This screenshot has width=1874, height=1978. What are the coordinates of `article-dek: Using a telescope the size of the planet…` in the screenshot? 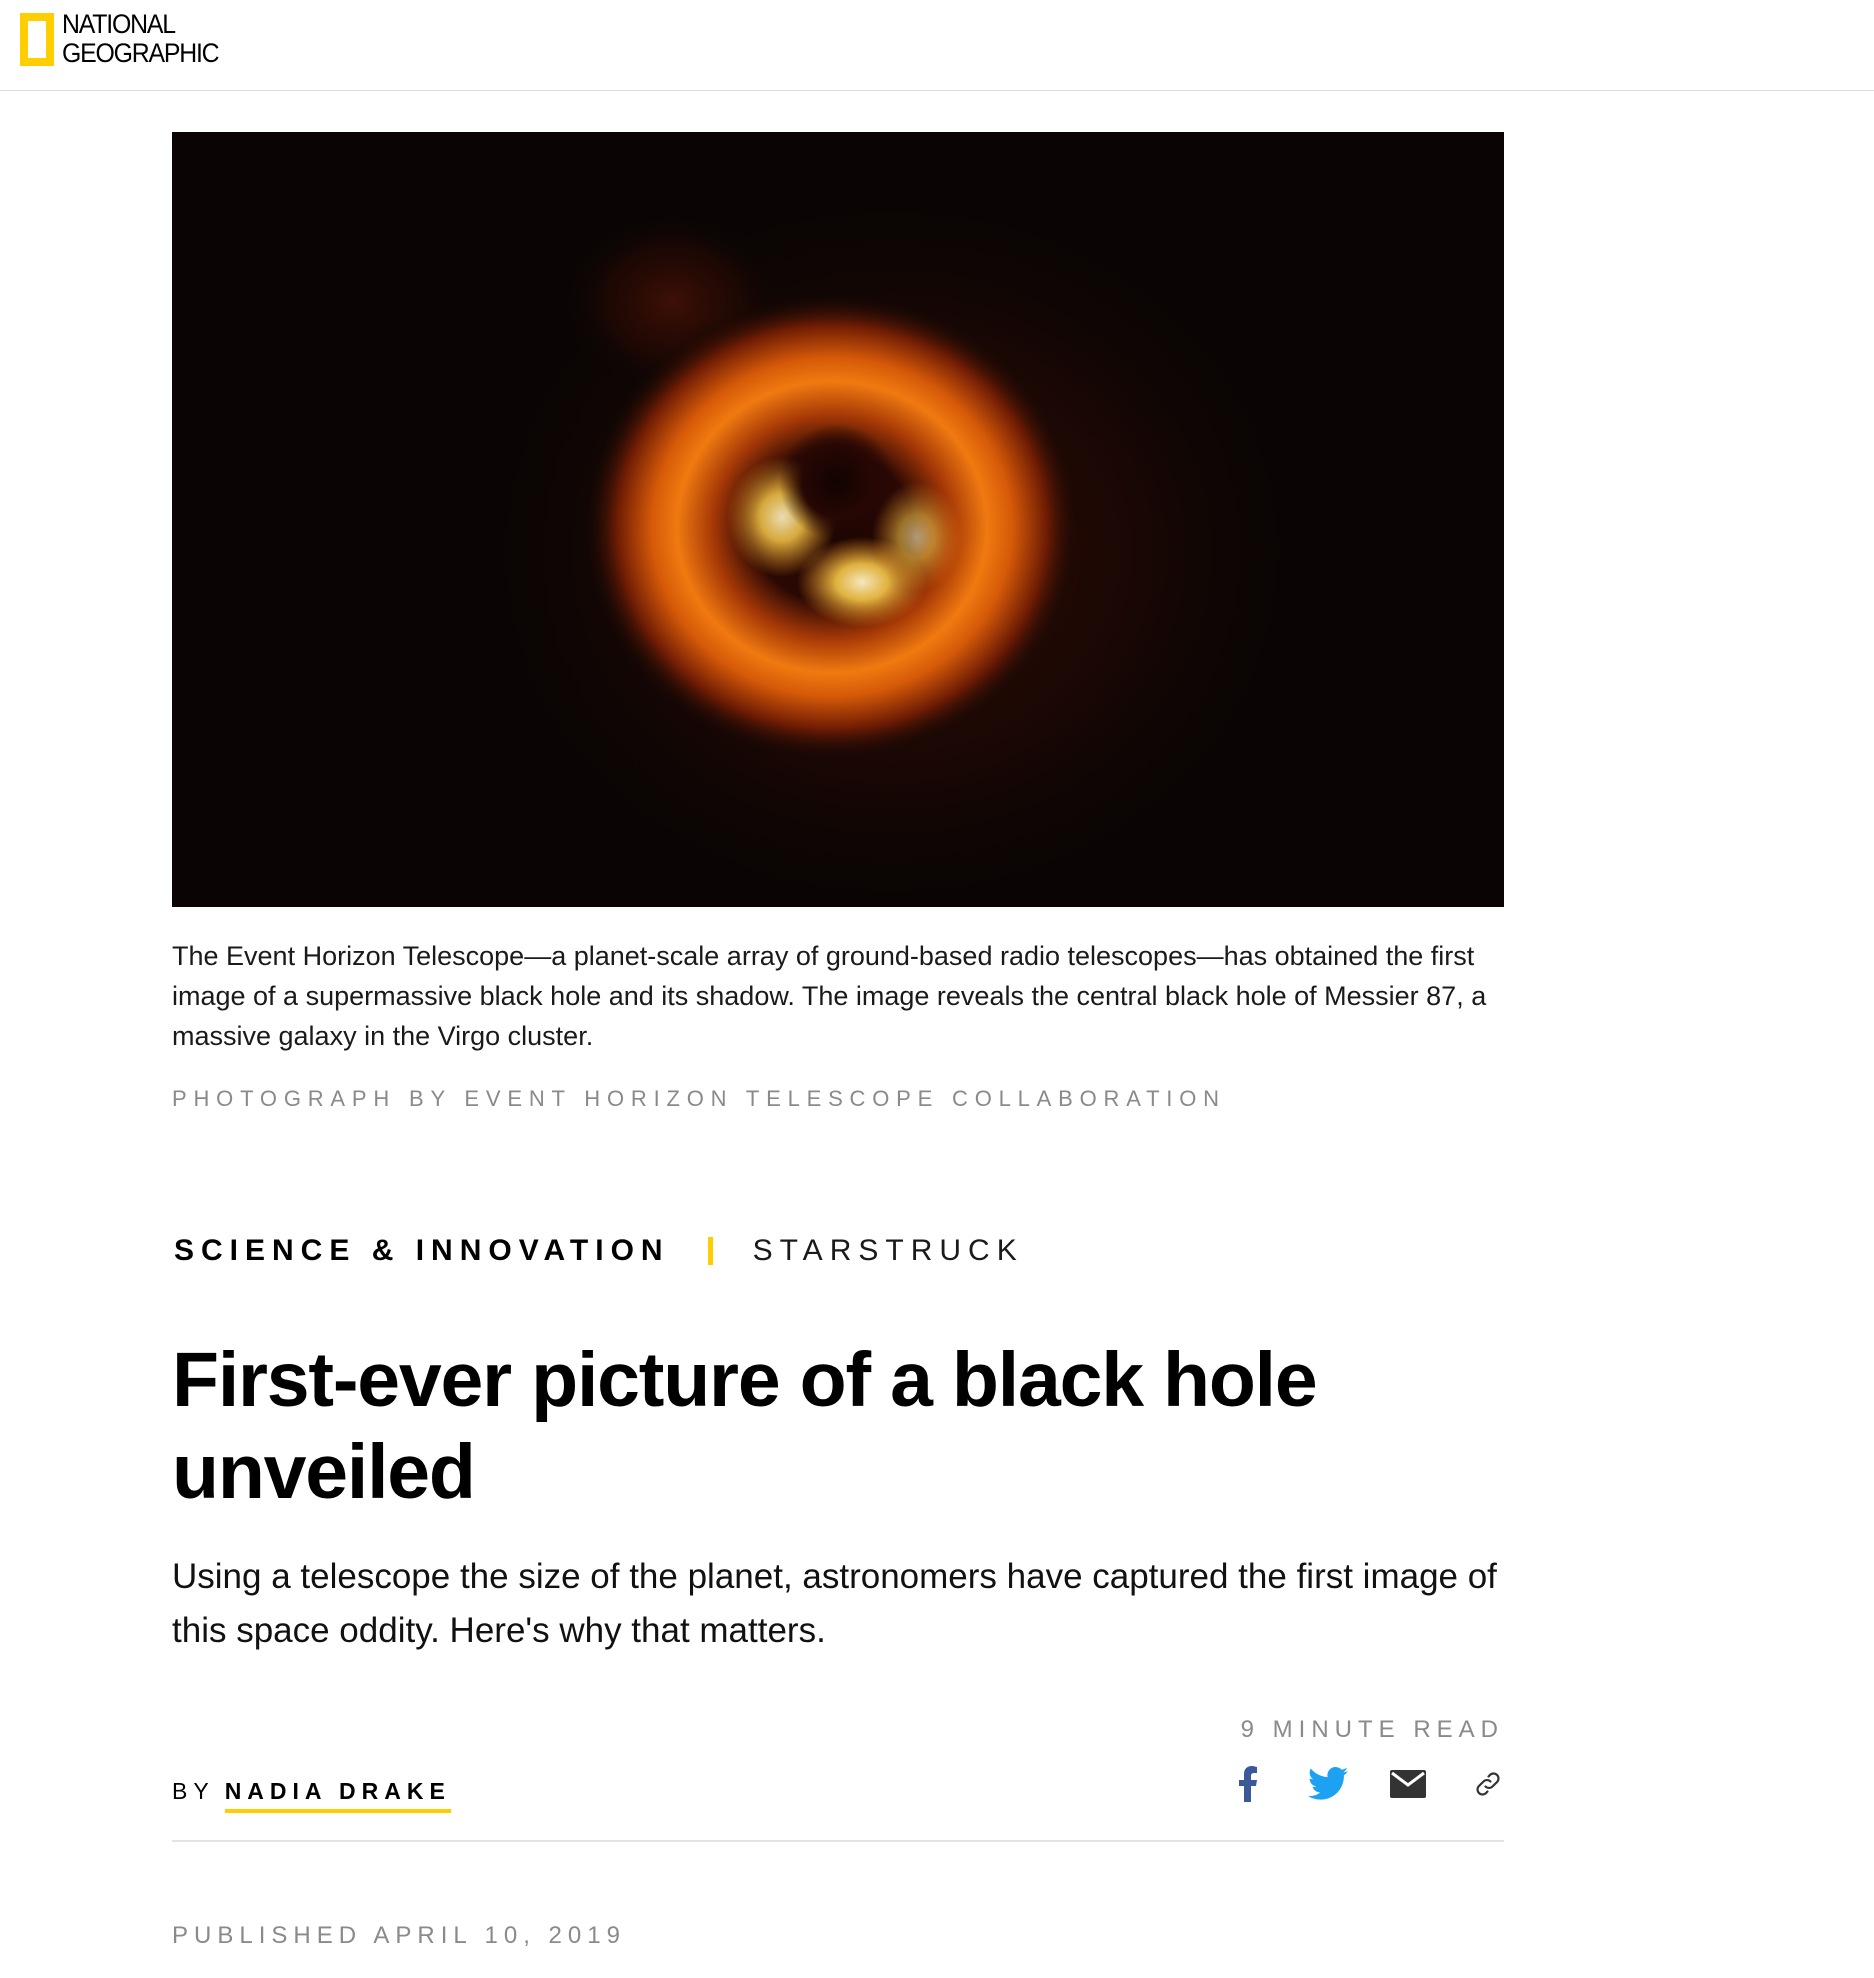 It's located at (834, 1603).